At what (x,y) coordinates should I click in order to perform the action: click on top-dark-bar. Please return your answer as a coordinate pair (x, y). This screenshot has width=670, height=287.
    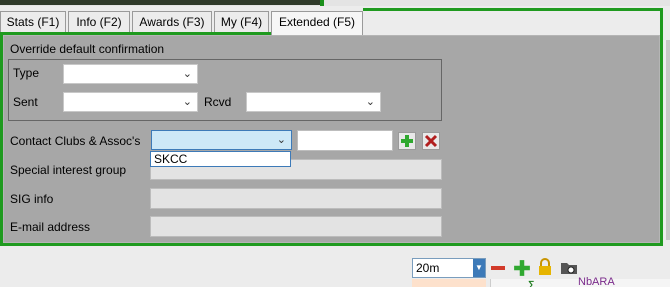
    Looking at the image, I should click on (160, 2).